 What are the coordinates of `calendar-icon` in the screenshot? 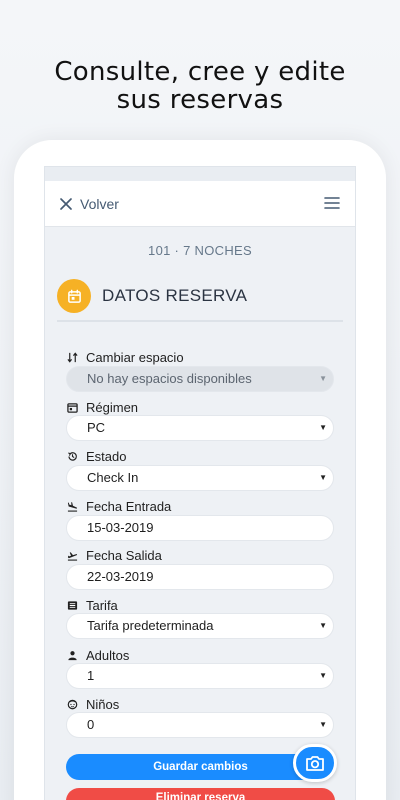 It's located at (72, 407).